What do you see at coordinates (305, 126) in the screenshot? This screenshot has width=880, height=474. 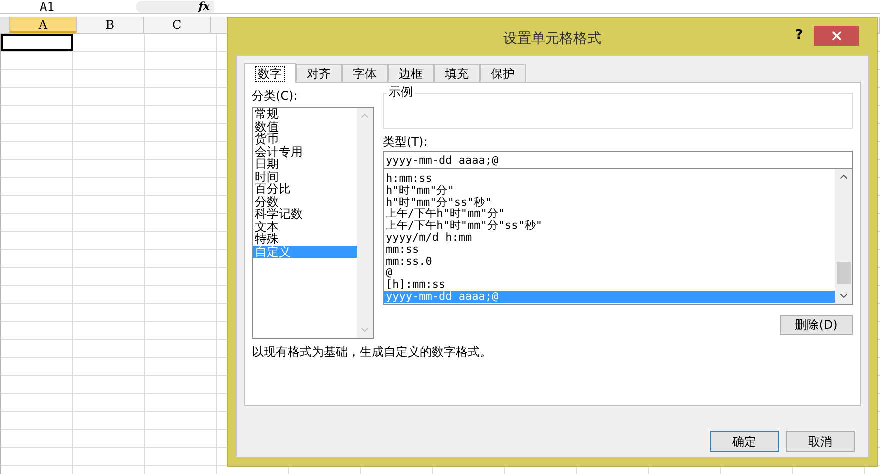 I see `category-item: 数值` at bounding box center [305, 126].